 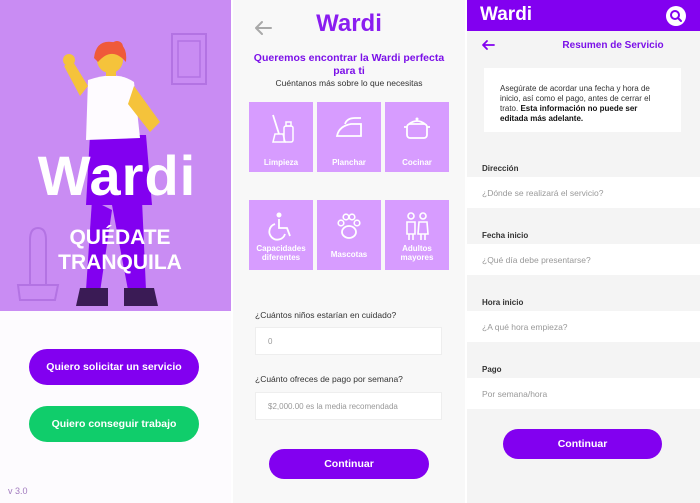 What do you see at coordinates (505, 235) in the screenshot?
I see `start-date-label: Fecha inicio` at bounding box center [505, 235].